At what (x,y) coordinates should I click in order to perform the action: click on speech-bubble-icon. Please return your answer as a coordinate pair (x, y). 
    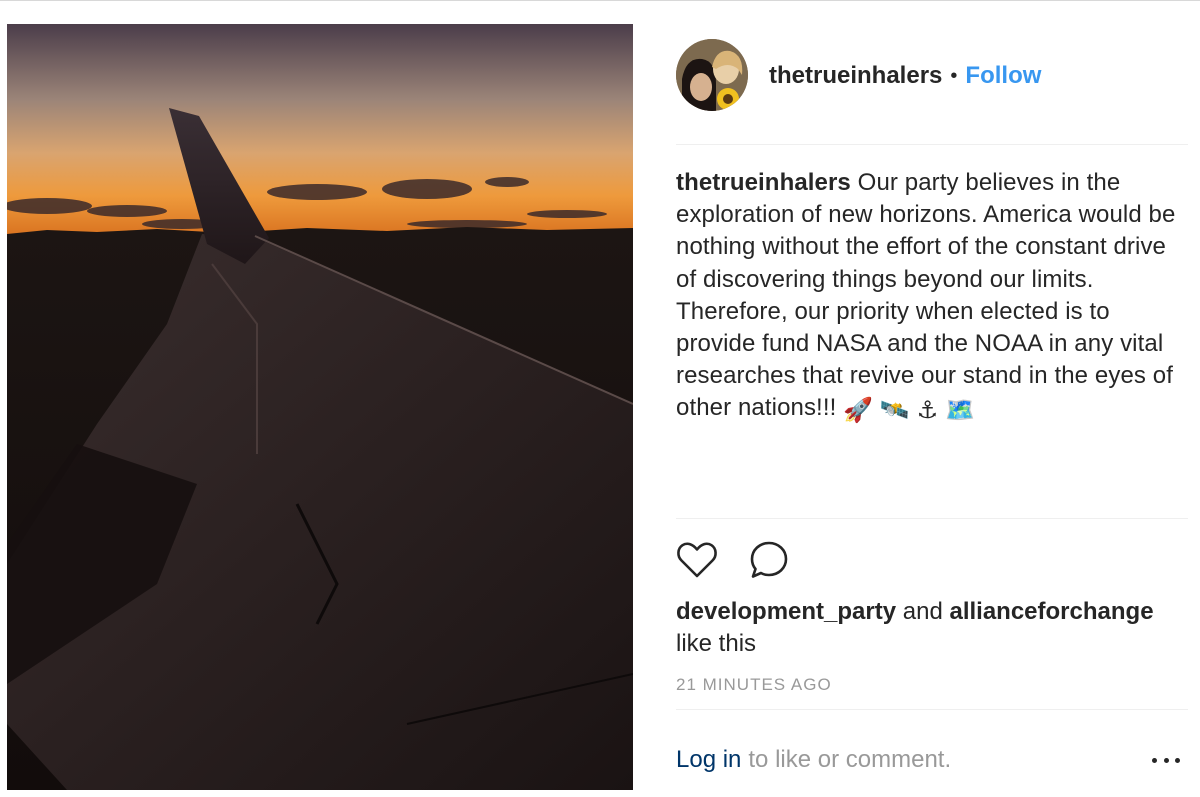
    Looking at the image, I should click on (769, 559).